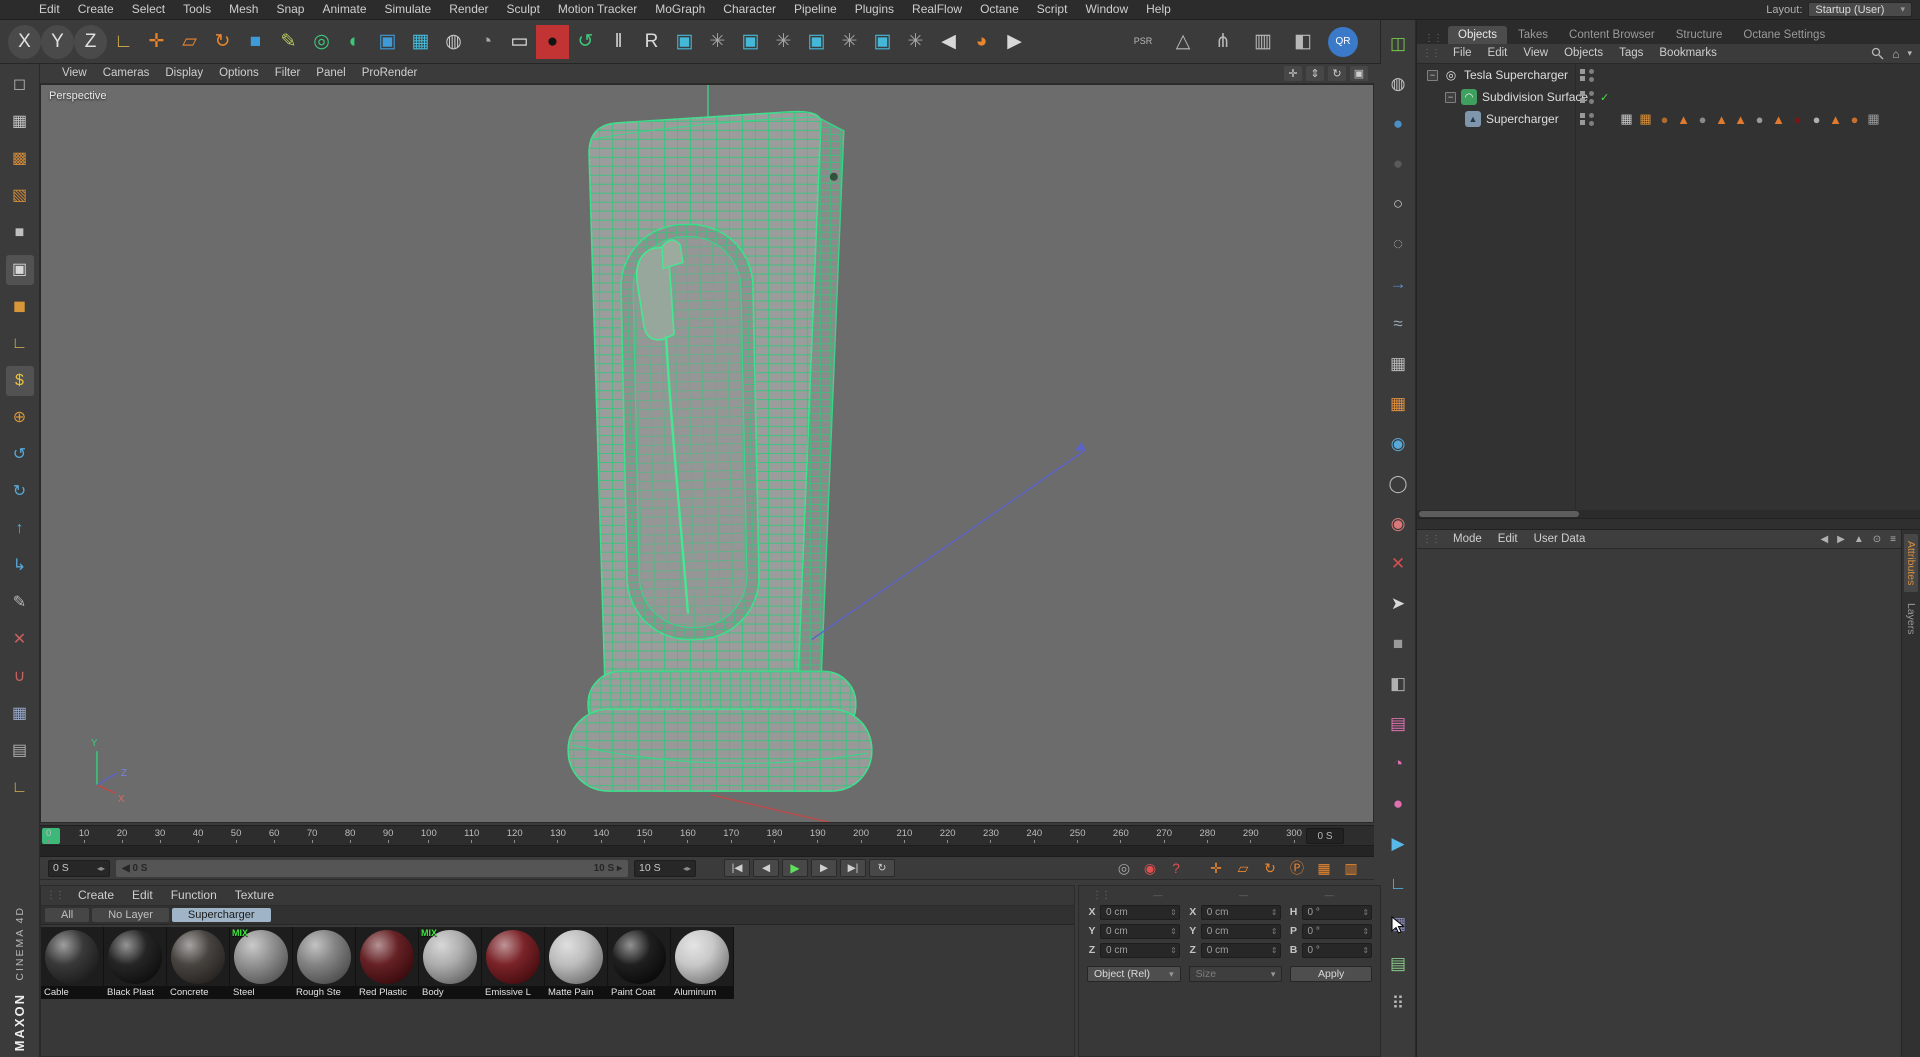 Image resolution: width=1920 pixels, height=1057 pixels. What do you see at coordinates (1668, 514) in the screenshot?
I see `horizontal-scrollbar` at bounding box center [1668, 514].